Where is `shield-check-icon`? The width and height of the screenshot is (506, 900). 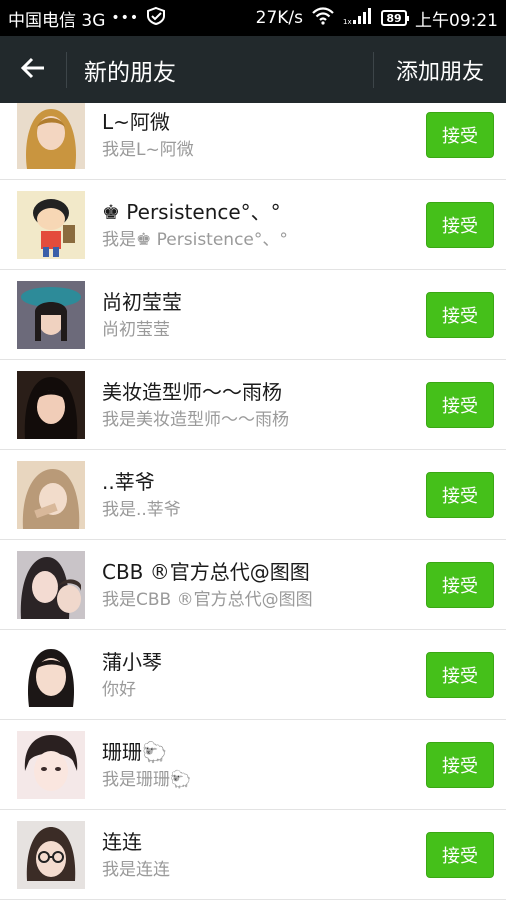 shield-check-icon is located at coordinates (156, 18).